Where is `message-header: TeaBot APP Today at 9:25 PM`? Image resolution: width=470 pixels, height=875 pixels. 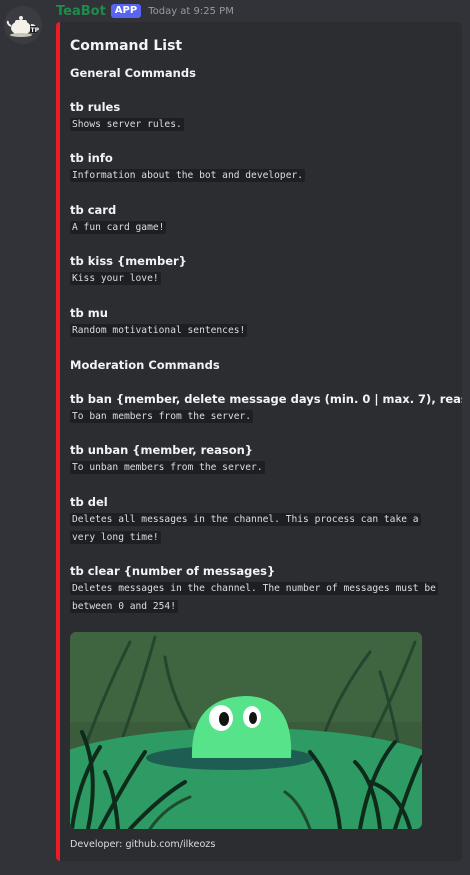
message-header: TeaBot APP Today at 9:25 PM is located at coordinates (145, 11).